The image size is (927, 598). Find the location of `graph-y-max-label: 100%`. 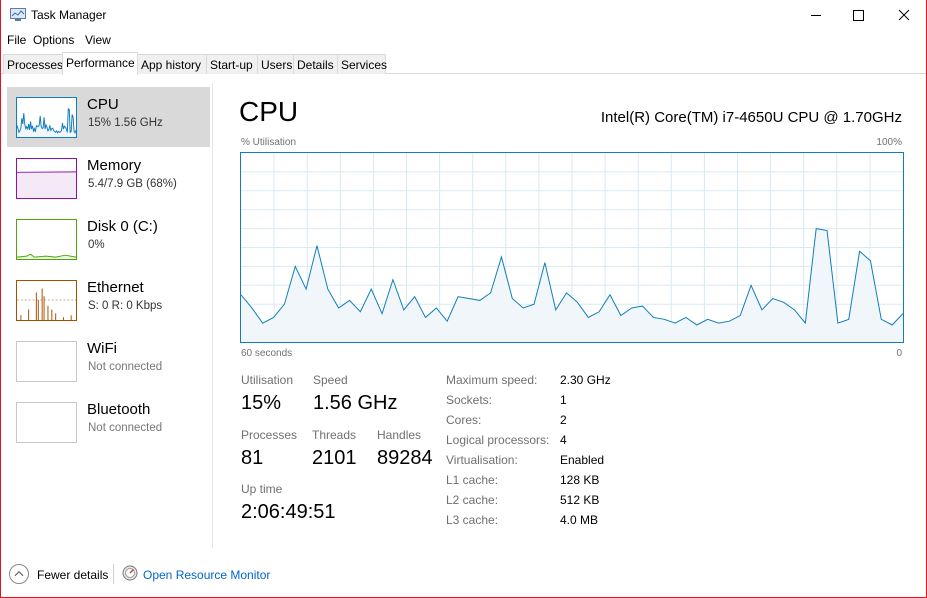

graph-y-max-label: 100% is located at coordinates (889, 142).